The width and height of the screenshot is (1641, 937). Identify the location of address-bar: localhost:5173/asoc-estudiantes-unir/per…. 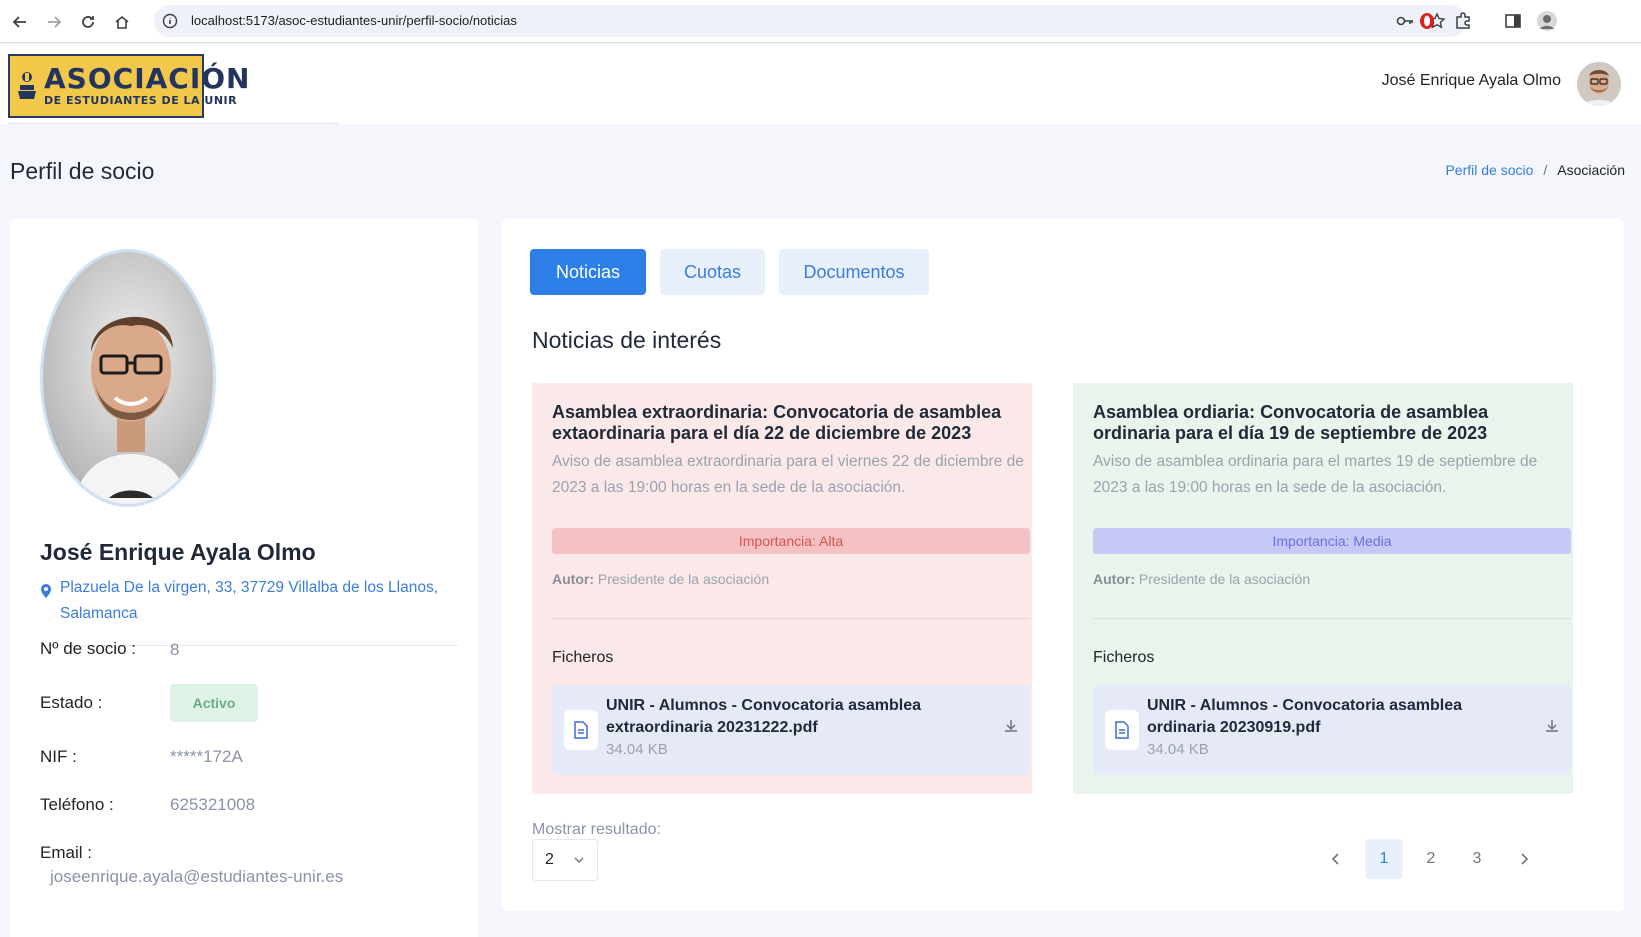
(810, 21).